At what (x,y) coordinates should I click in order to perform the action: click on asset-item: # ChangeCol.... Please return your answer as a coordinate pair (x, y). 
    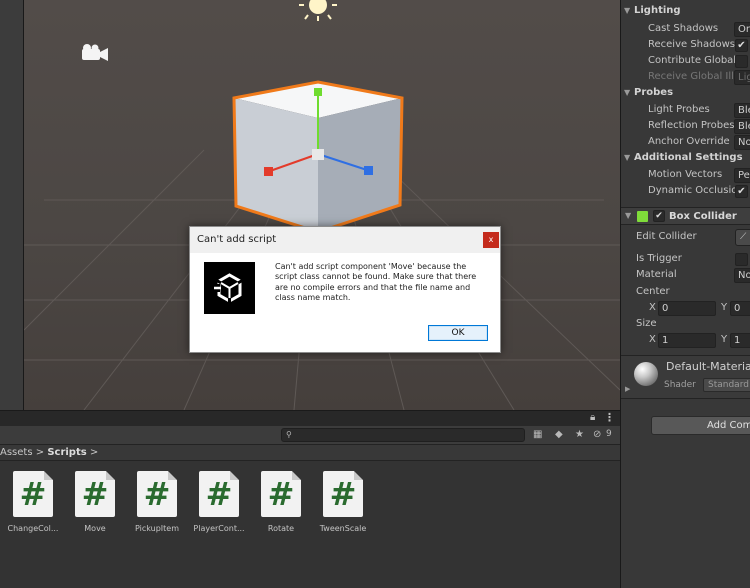
    Looking at the image, I should click on (34, 502).